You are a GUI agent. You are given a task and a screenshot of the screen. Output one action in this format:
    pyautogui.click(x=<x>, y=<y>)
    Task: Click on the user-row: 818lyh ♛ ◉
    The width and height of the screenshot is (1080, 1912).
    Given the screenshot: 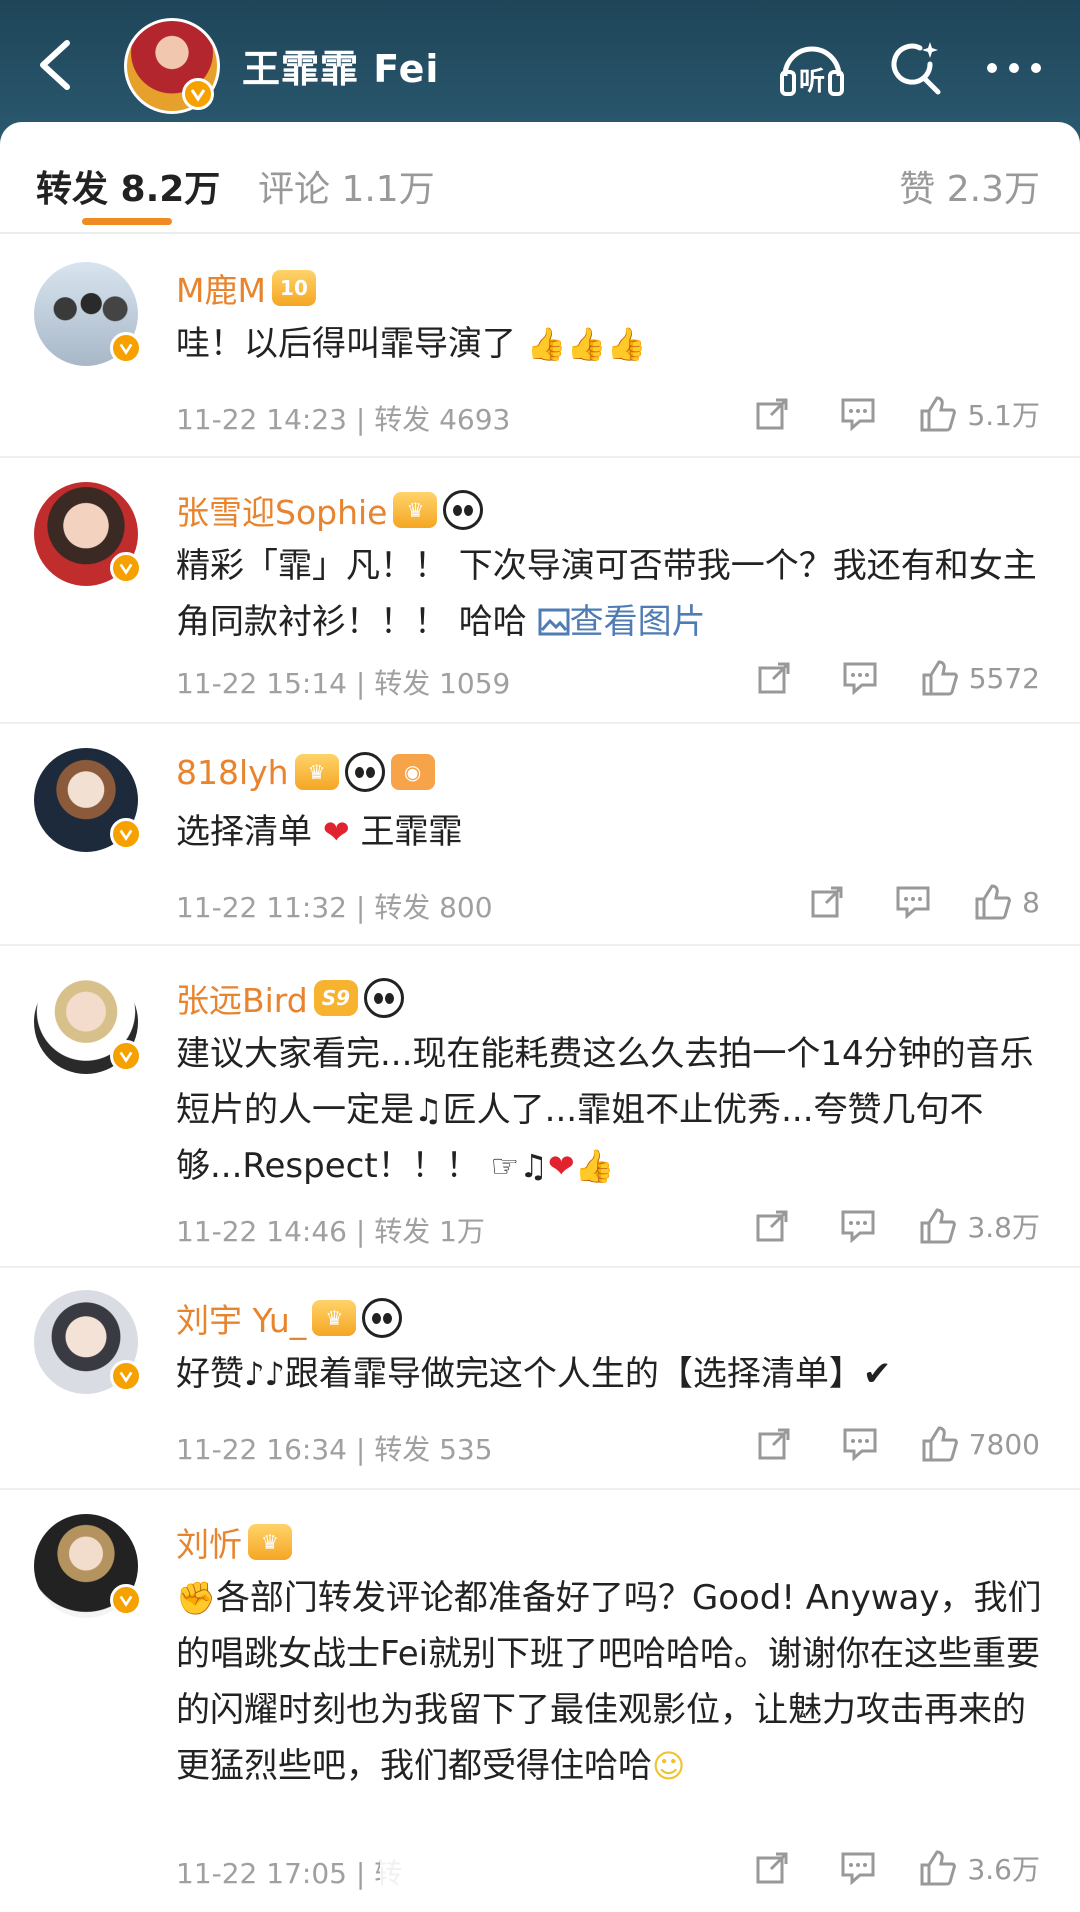 What is the action you would take?
    pyautogui.click(x=305, y=772)
    